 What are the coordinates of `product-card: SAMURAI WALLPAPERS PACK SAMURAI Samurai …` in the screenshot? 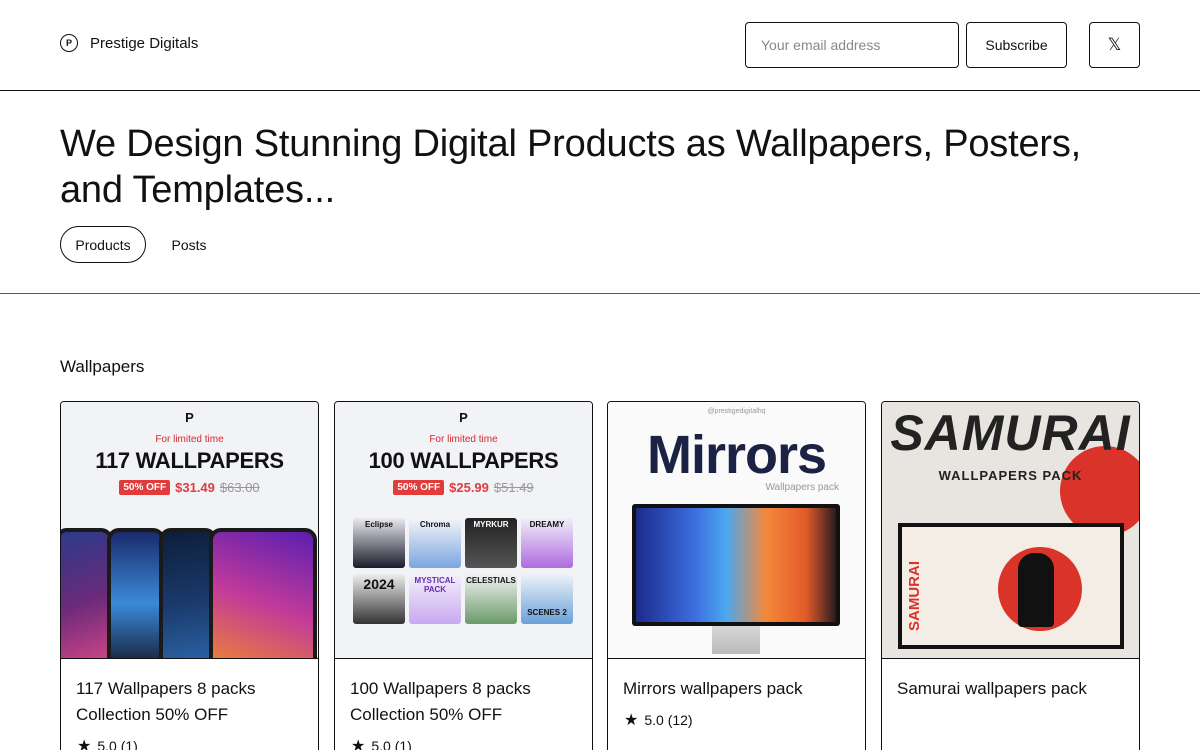 It's located at (1010, 575).